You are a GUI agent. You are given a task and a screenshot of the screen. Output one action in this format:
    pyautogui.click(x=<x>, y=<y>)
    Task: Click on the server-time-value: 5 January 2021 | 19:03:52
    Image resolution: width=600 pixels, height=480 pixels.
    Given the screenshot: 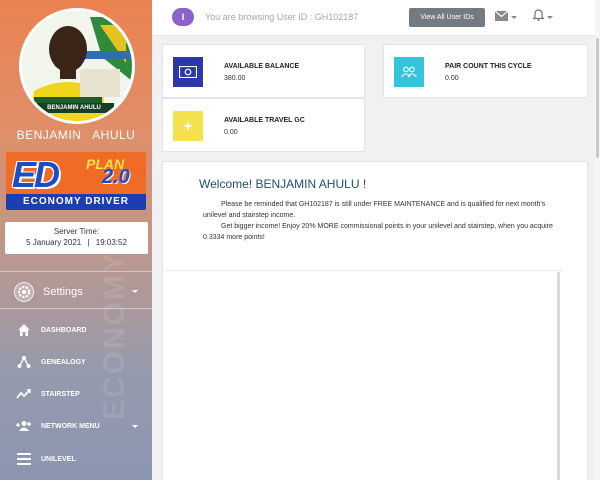 What is the action you would take?
    pyautogui.click(x=76, y=242)
    